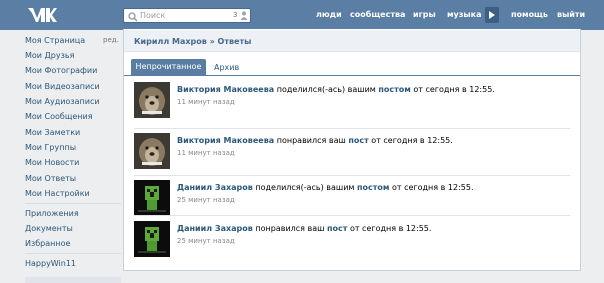 This screenshot has width=604, height=283. What do you see at coordinates (73, 280) in the screenshot?
I see `menu-bottom-block` at bounding box center [73, 280].